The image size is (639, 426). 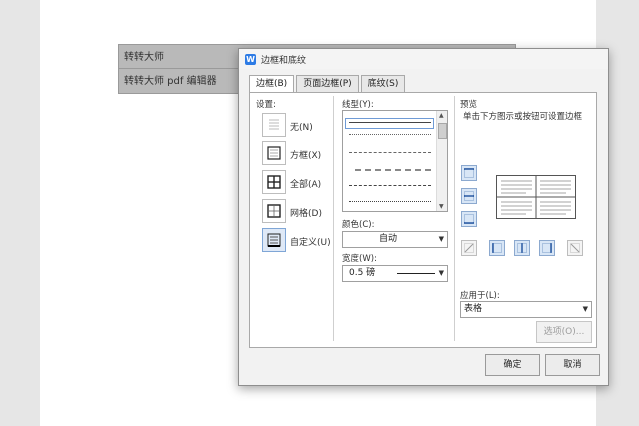 I want to click on border-inside-horizontal-icon, so click(x=469, y=196).